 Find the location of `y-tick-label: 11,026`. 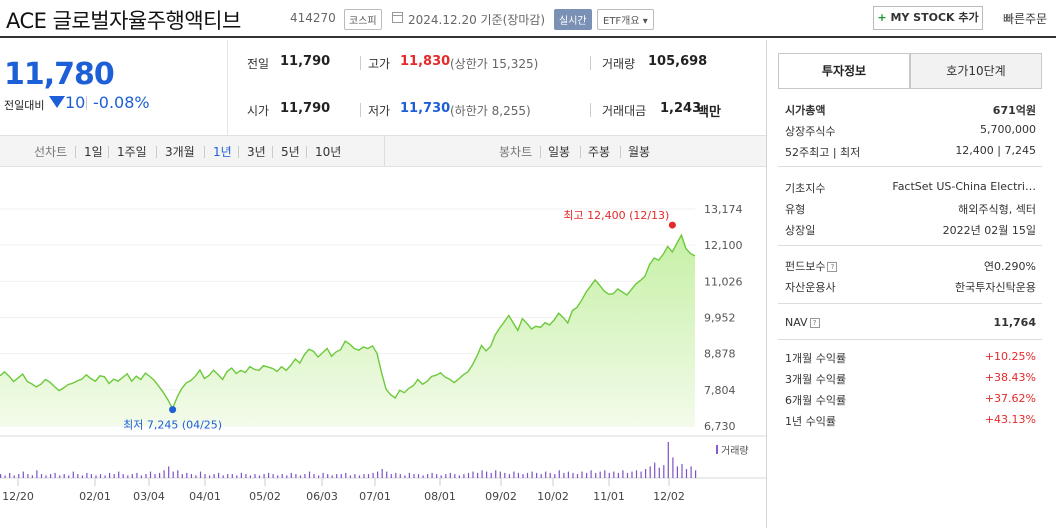

y-tick-label: 11,026 is located at coordinates (723, 281).